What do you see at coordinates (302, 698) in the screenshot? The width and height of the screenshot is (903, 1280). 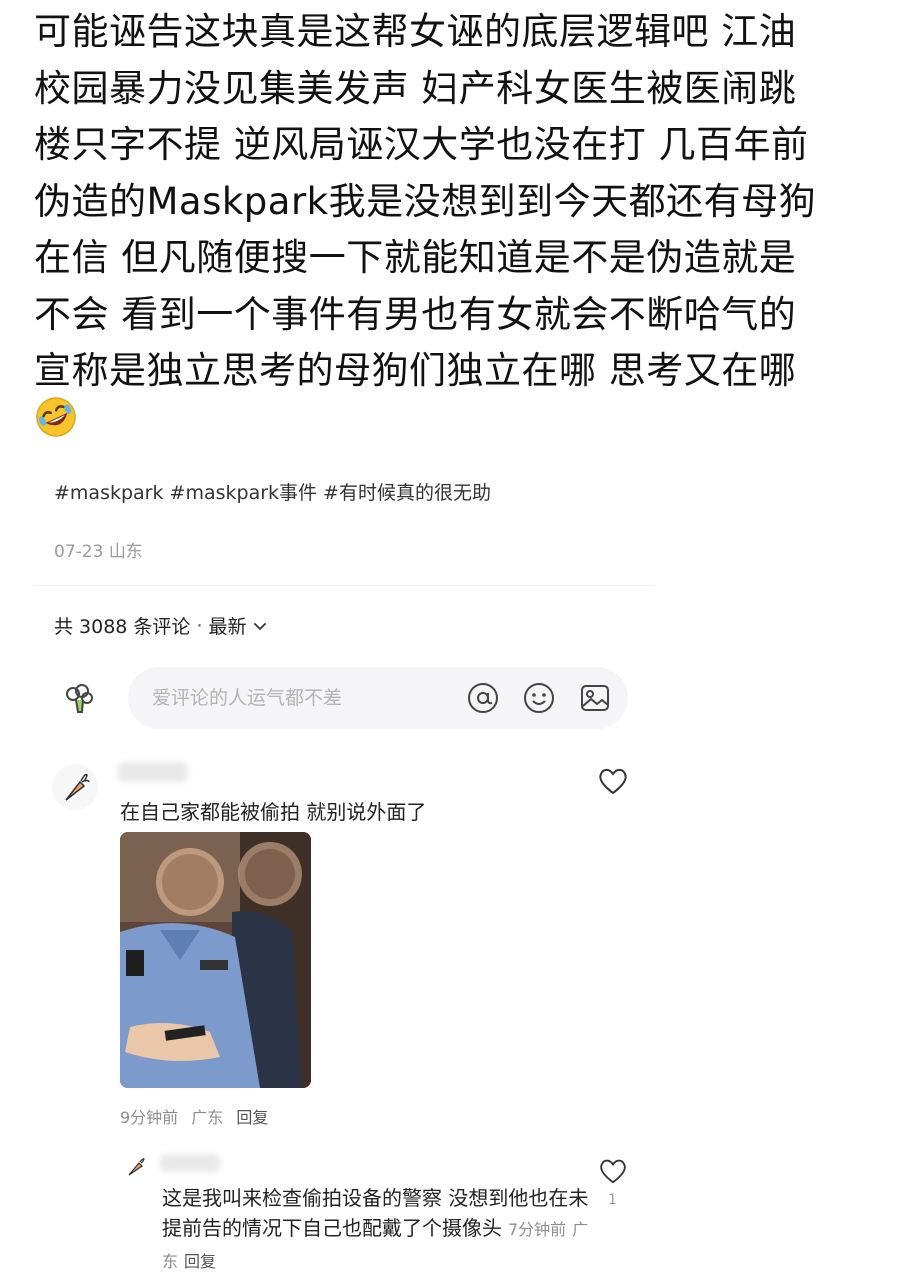 I see `comment-input` at bounding box center [302, 698].